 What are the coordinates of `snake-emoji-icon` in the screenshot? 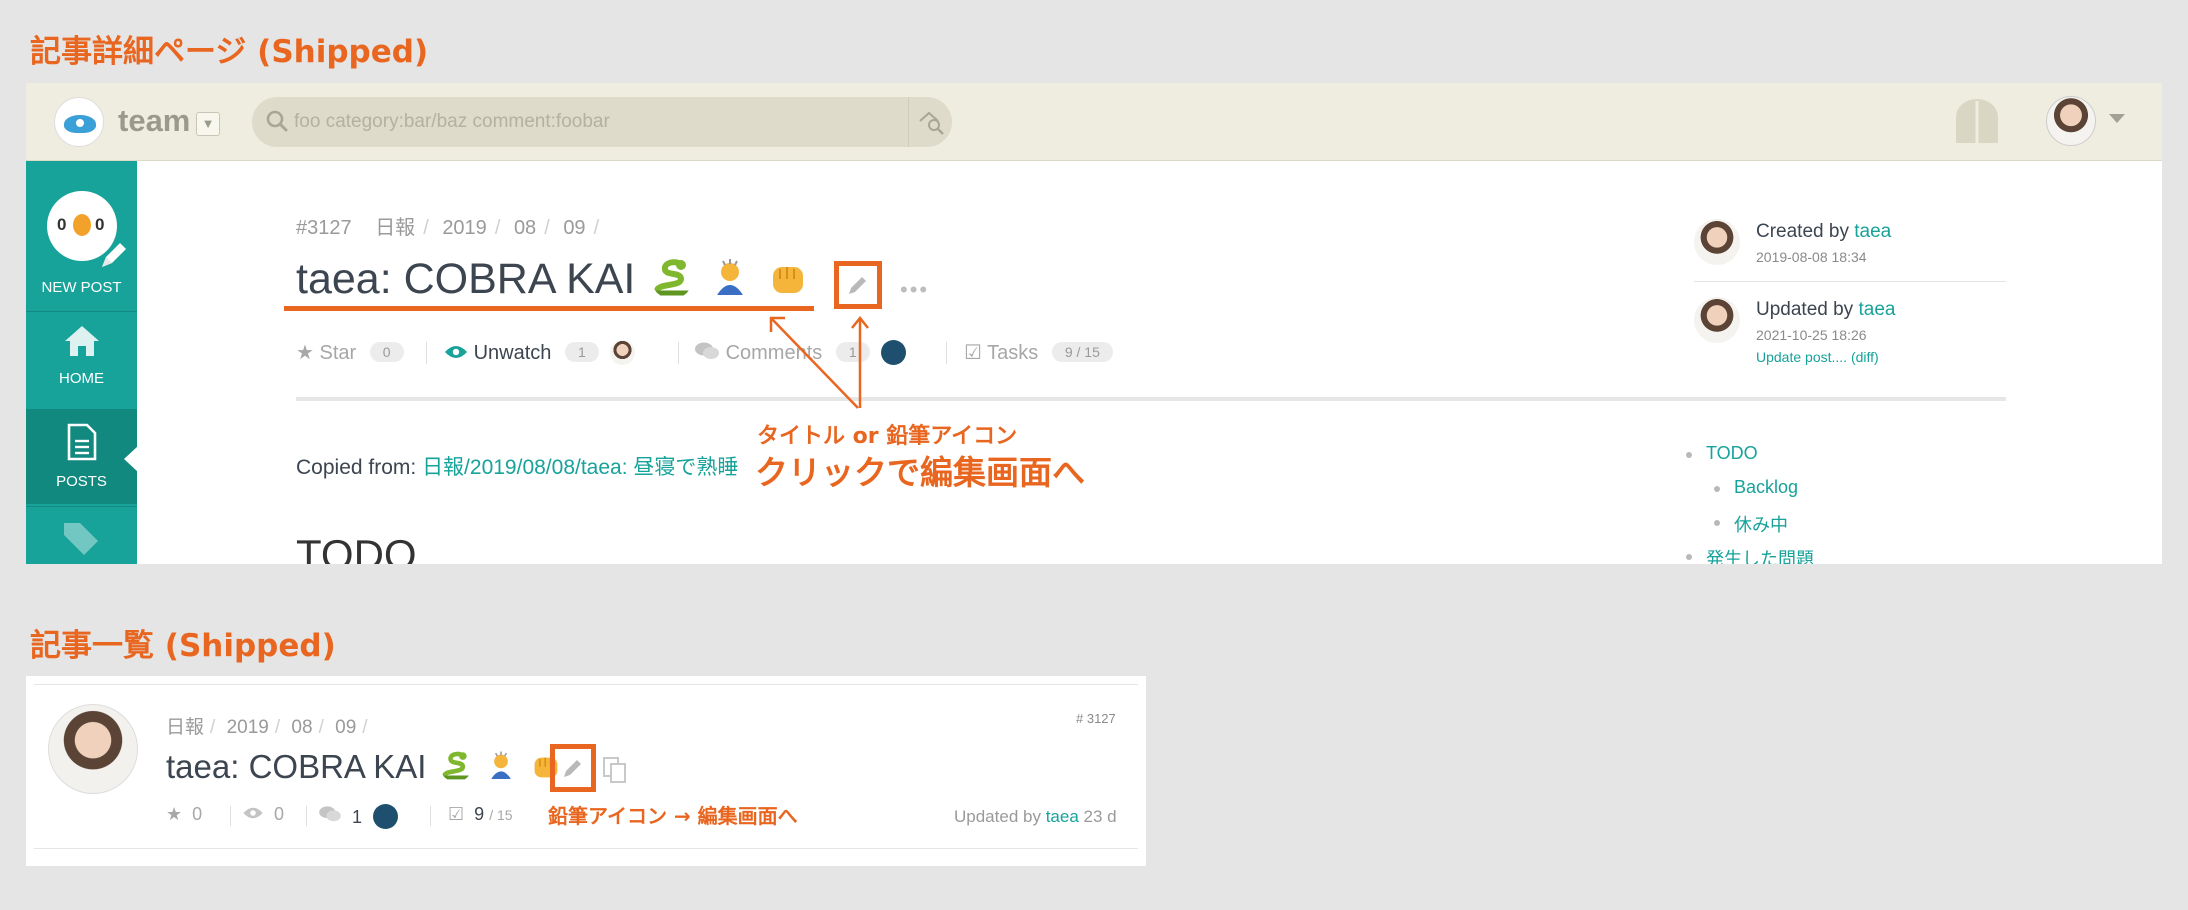 It's located at (455, 765).